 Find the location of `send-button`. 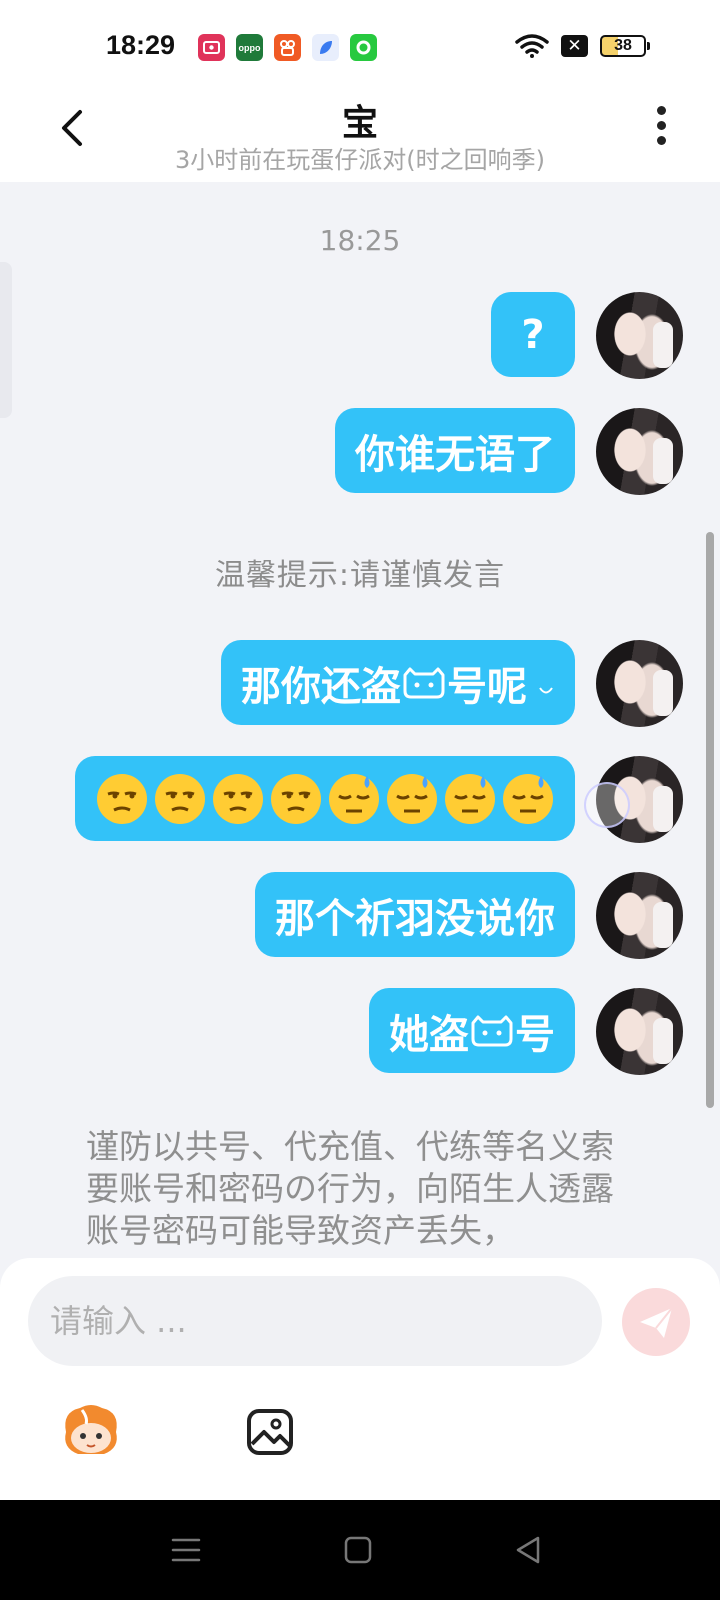

send-button is located at coordinates (656, 1322).